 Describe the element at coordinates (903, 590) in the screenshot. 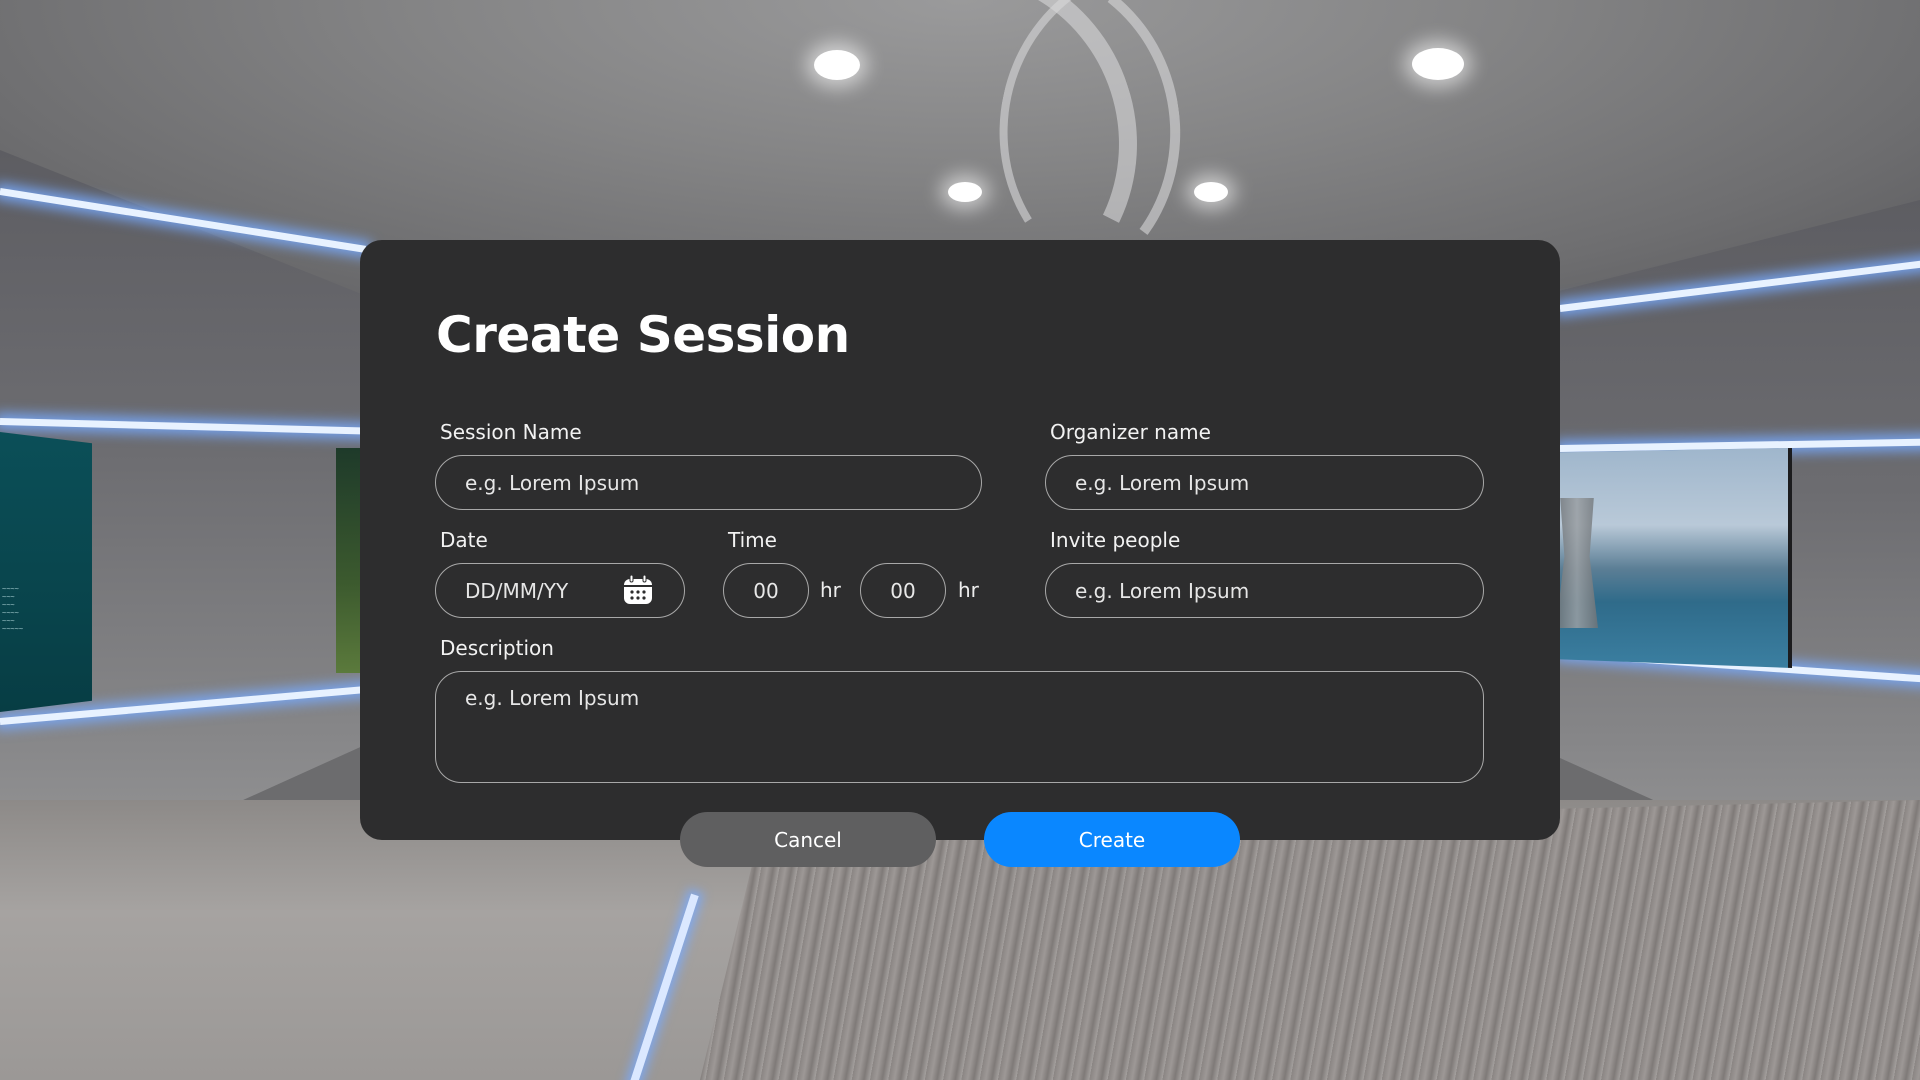

I see `time-minutes-input` at that location.